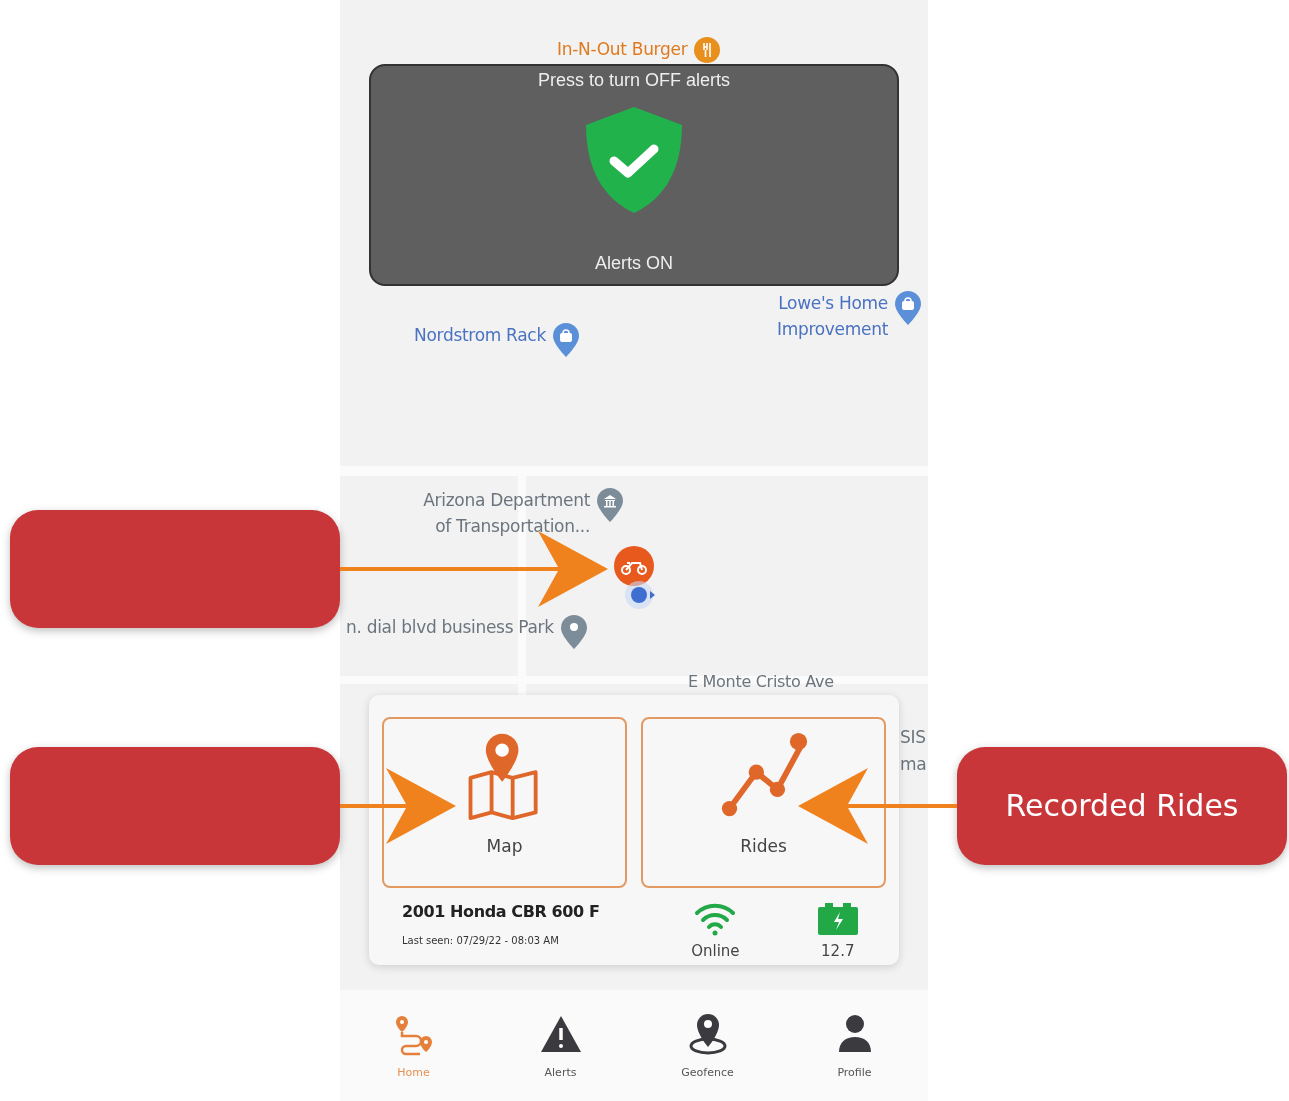  Describe the element at coordinates (913, 737) in the screenshot. I see `place-label: SIS` at that location.